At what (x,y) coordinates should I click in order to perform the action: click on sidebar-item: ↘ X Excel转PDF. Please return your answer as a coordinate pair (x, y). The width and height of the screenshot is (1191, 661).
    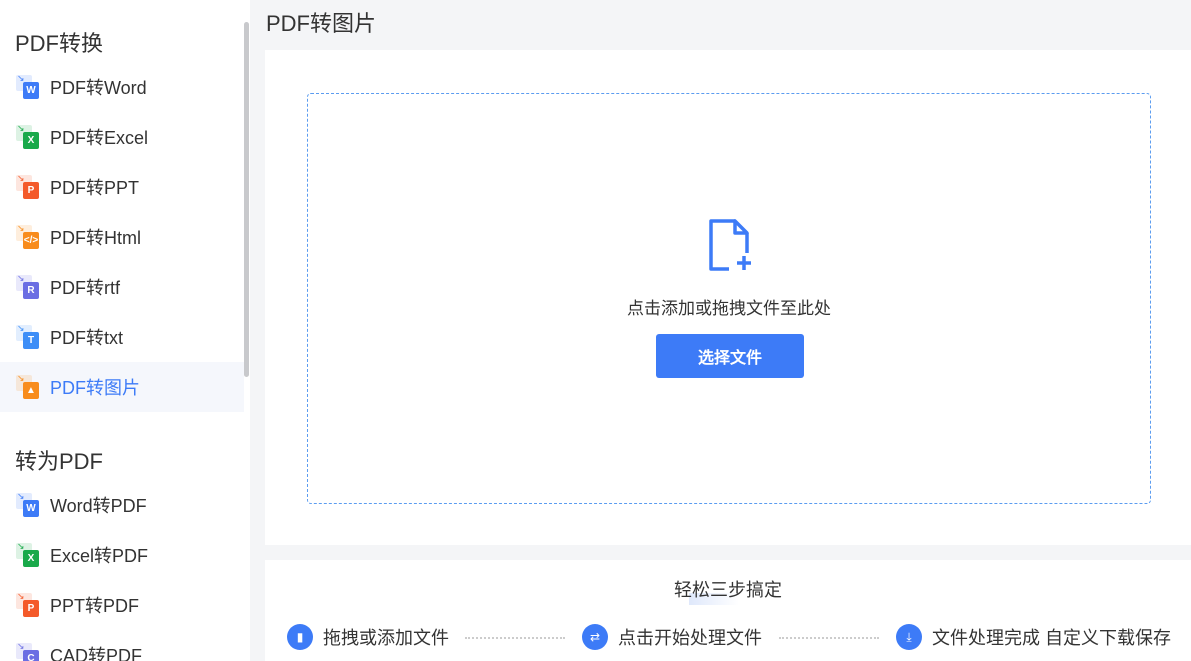
    Looking at the image, I should click on (122, 555).